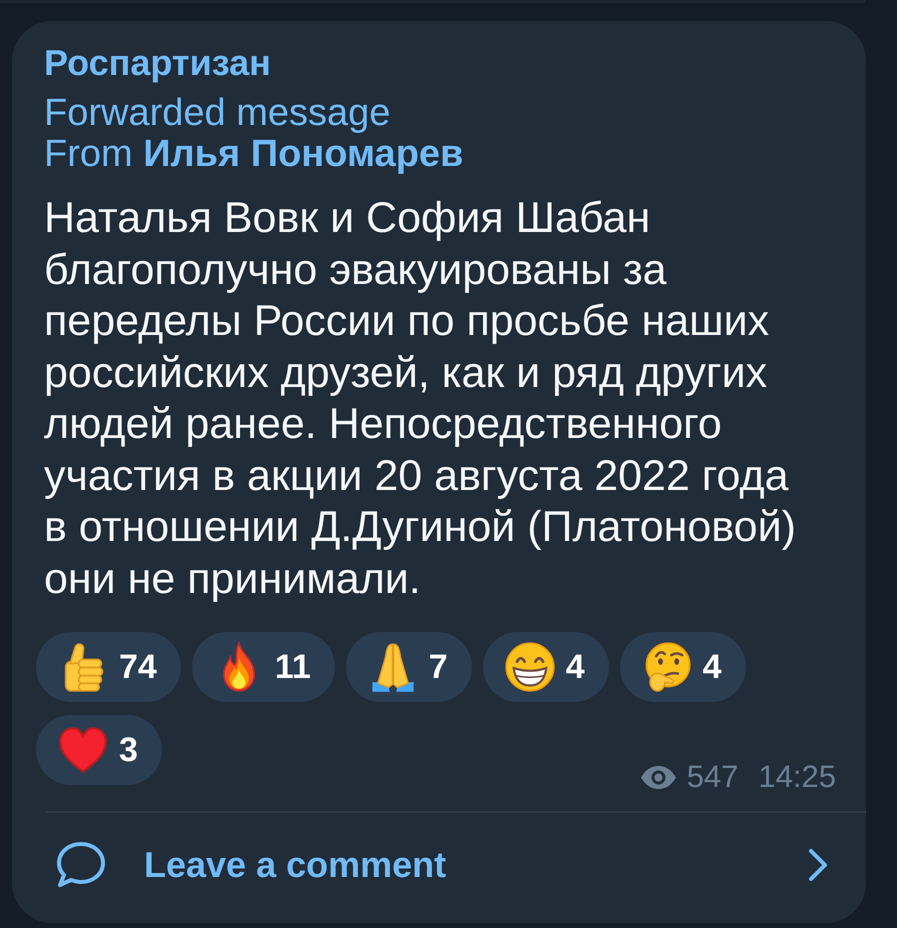 This screenshot has height=928, width=897. Describe the element at coordinates (217, 113) in the screenshot. I see `forwarded-label: Forwarded message` at that location.